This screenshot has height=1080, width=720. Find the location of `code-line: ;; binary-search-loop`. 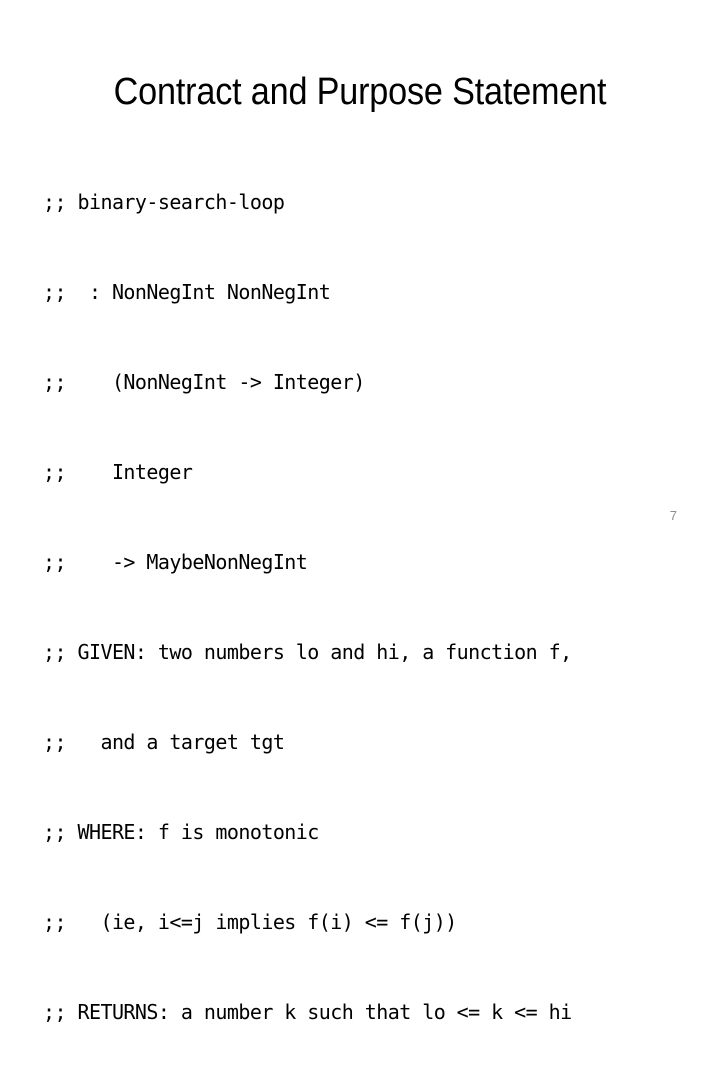

code-line: ;; binary-search-loop is located at coordinates (164, 202).